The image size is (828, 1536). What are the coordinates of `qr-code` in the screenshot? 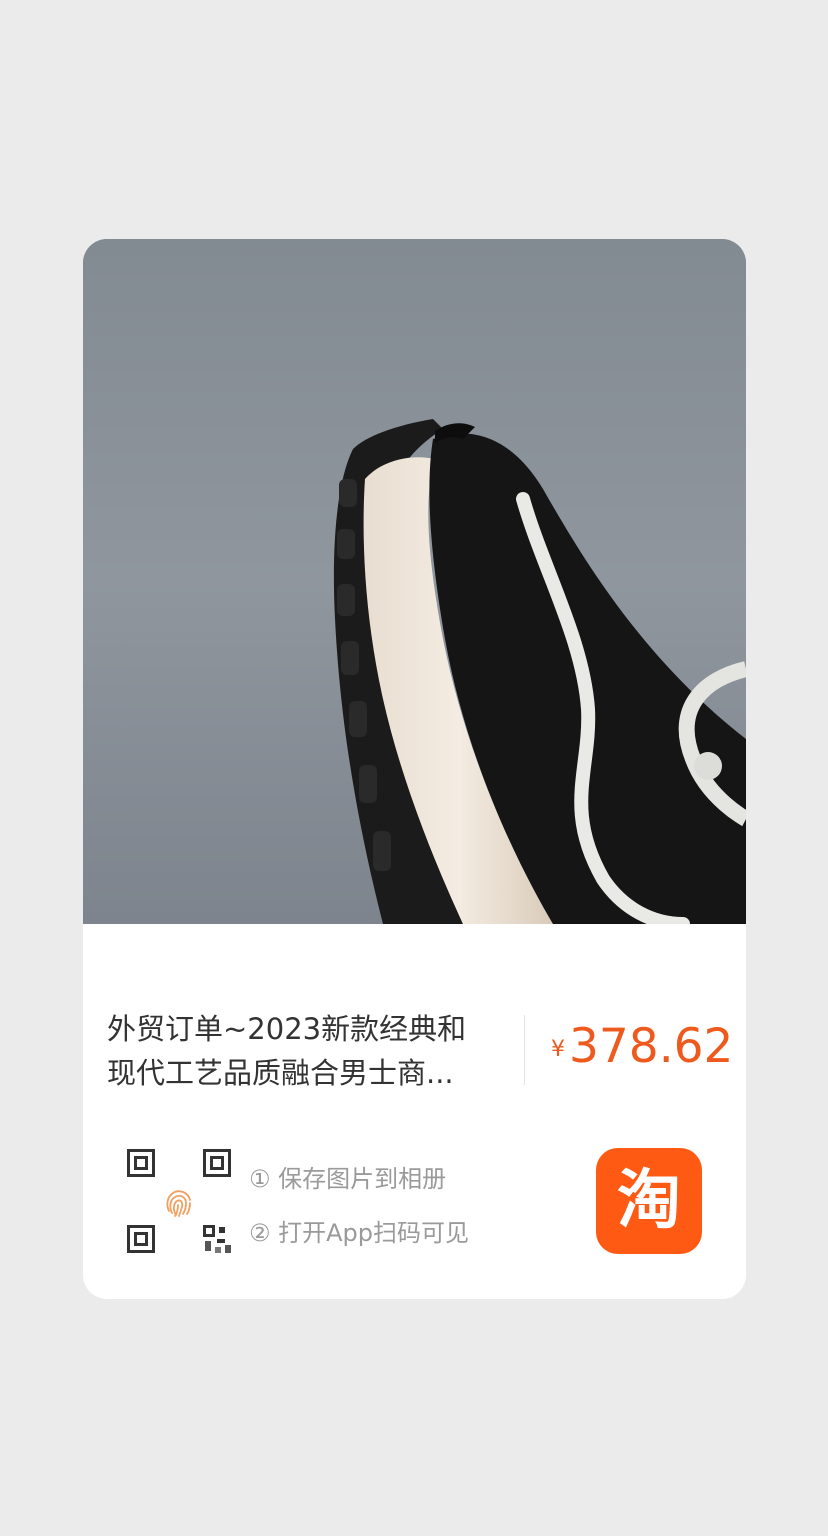 It's located at (179, 1201).